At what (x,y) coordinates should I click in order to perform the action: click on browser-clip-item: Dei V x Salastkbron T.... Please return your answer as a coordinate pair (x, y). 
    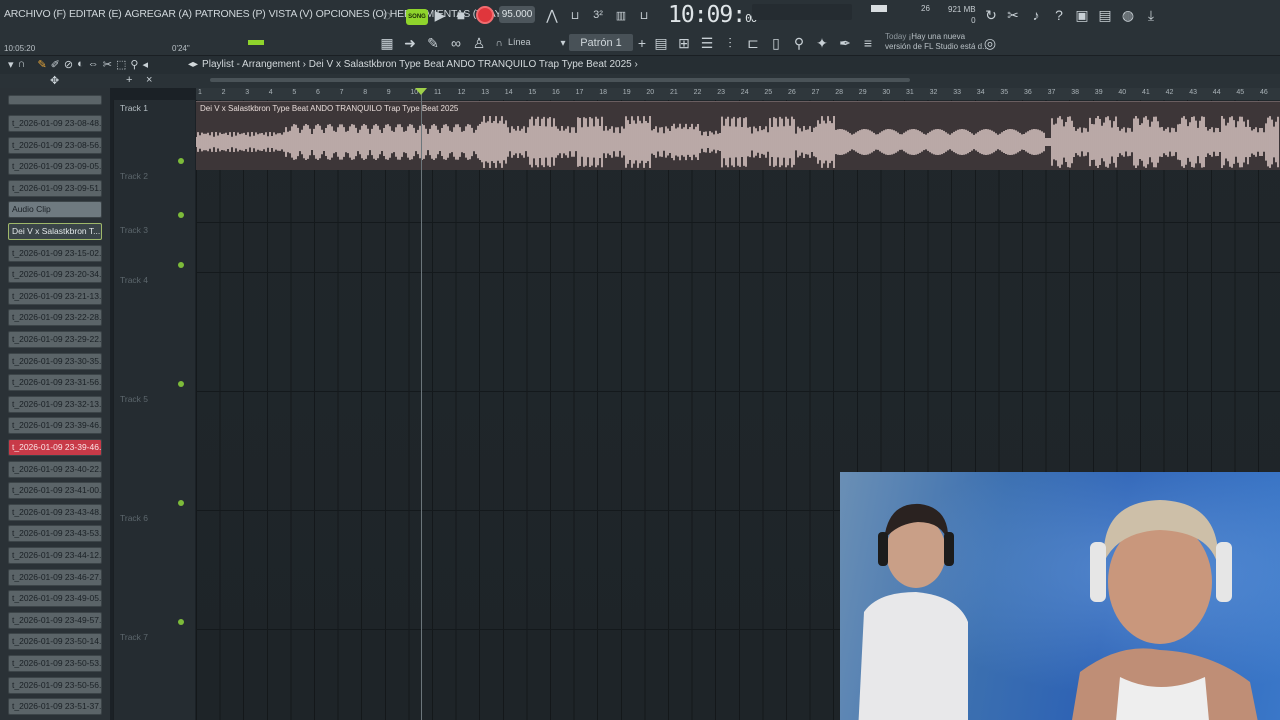
    Looking at the image, I should click on (55, 231).